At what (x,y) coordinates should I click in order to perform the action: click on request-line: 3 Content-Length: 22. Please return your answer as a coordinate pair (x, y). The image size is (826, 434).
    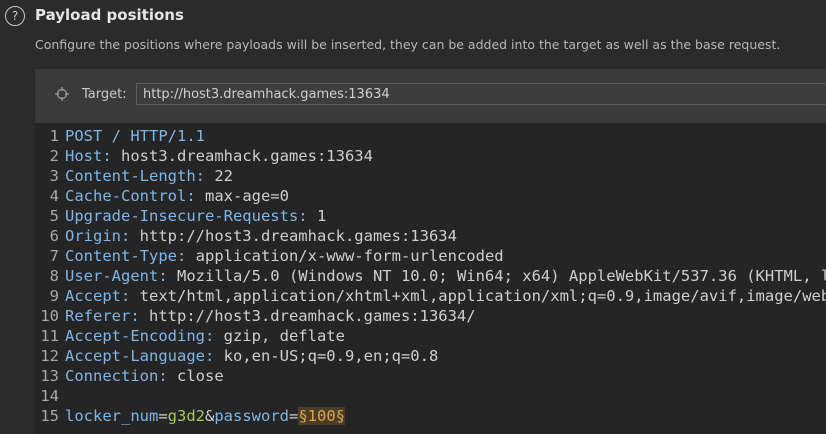
    Looking at the image, I should click on (134, 176).